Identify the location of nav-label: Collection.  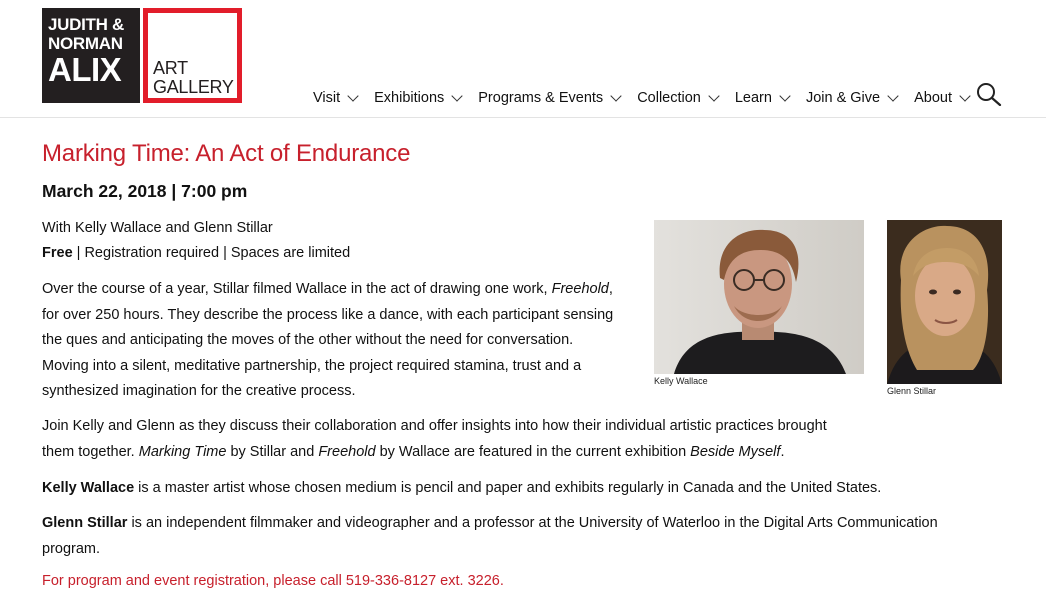
(669, 98).